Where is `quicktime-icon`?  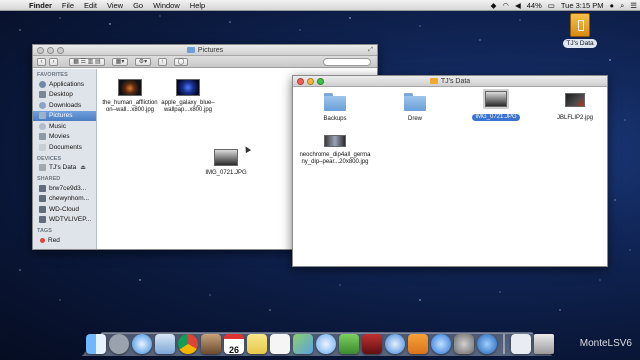
quicktime-icon is located at coordinates (487, 344).